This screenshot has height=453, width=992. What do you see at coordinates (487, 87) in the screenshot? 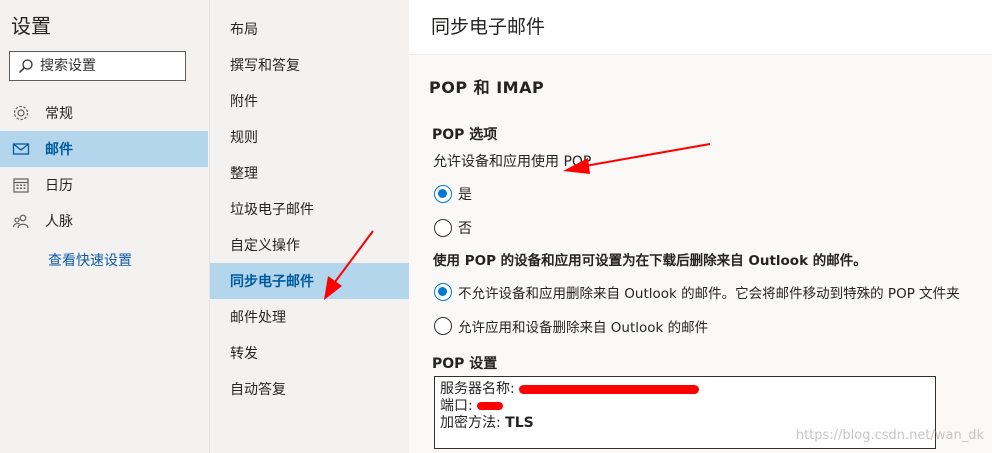
I see `section-title: POP 和 IMAP` at bounding box center [487, 87].